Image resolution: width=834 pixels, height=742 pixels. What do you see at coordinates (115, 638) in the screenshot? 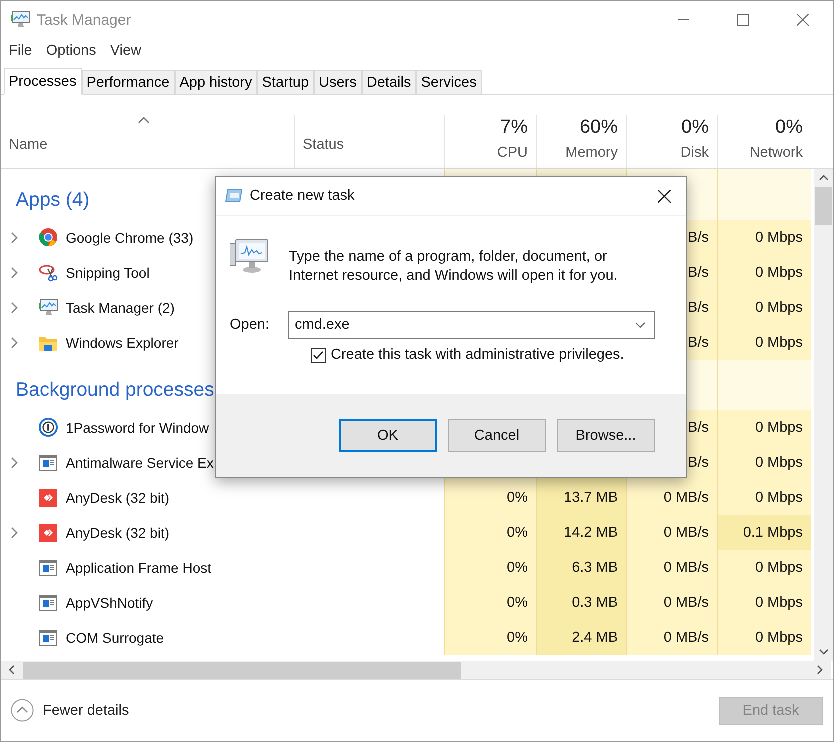
I see `process-name: COM Surrogate` at bounding box center [115, 638].